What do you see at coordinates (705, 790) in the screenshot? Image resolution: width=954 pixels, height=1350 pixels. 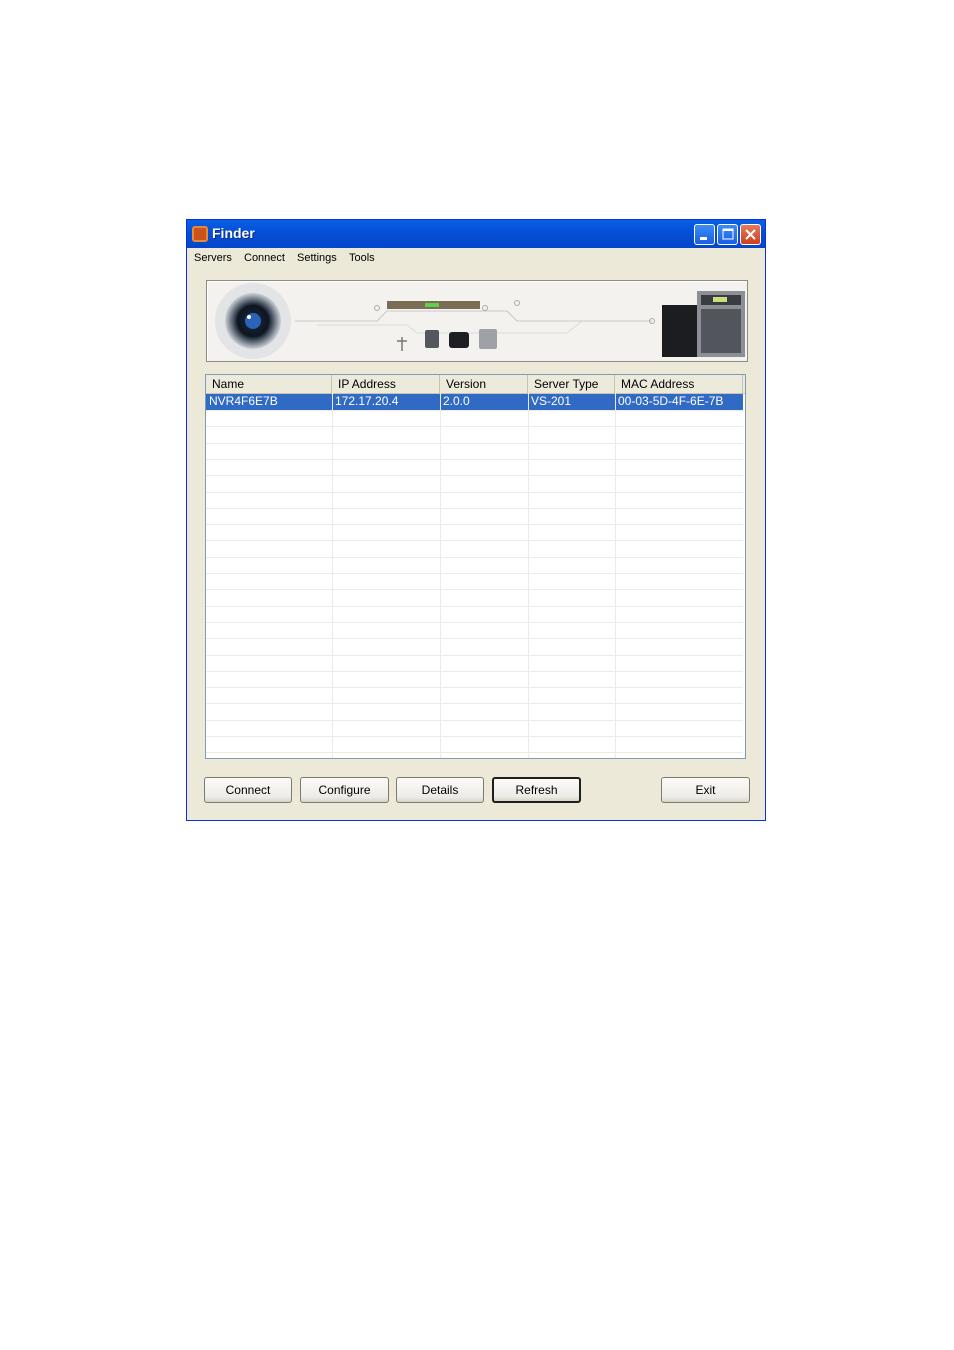 I see `exit-button: Exit` at bounding box center [705, 790].